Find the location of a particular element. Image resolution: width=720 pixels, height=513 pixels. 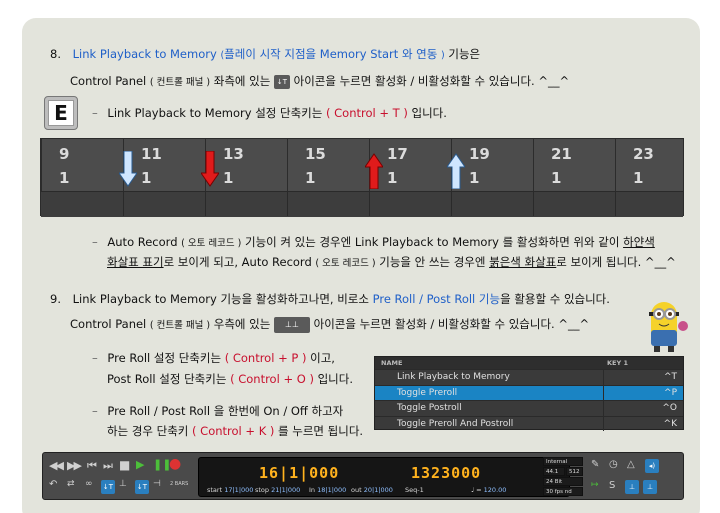

palette-icon: ✎ is located at coordinates (595, 464).